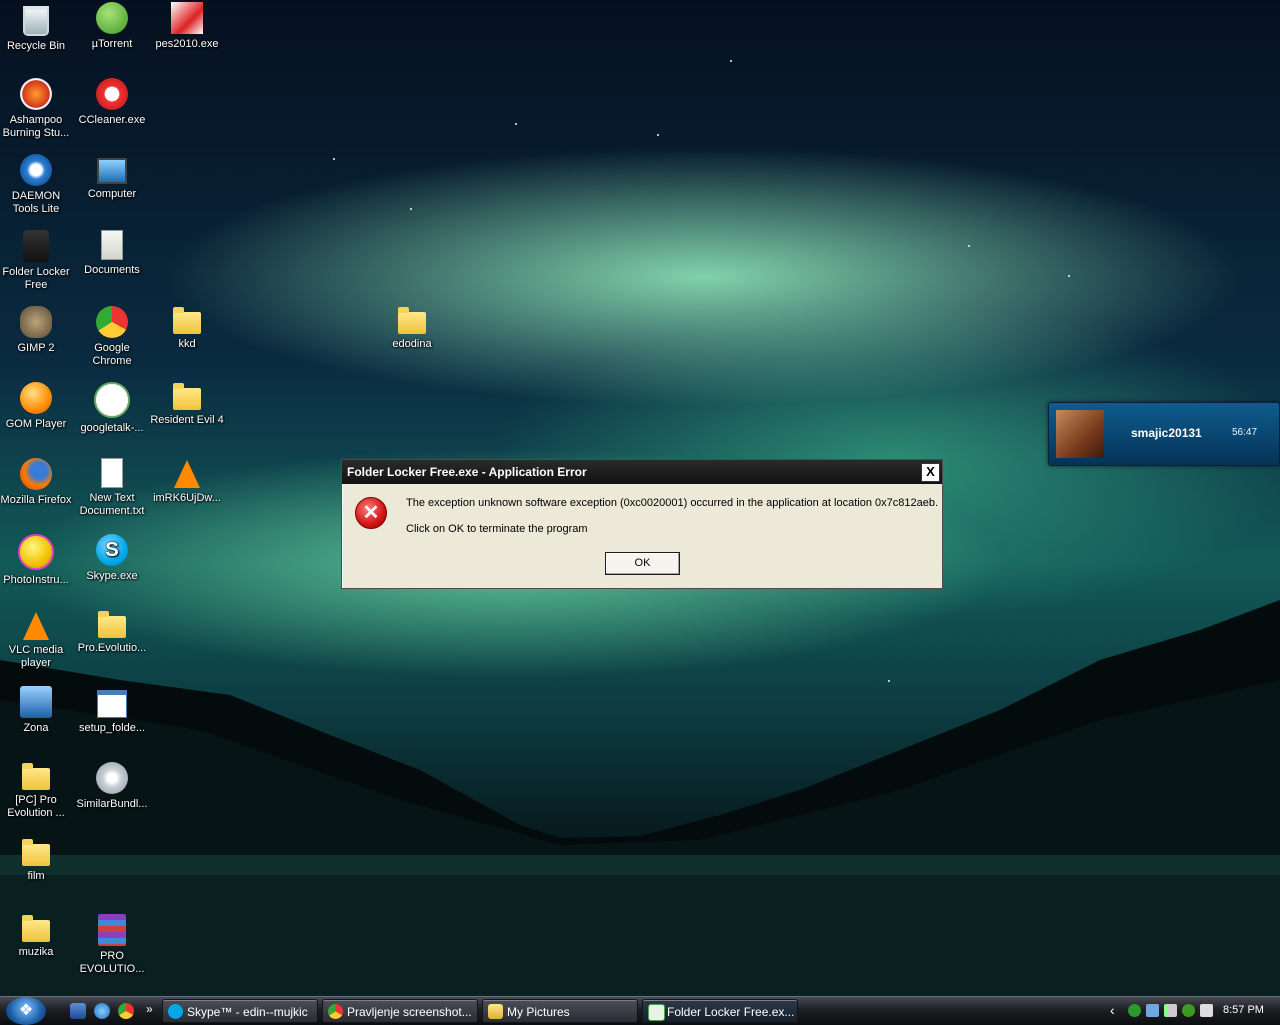  What do you see at coordinates (1080, 434) in the screenshot?
I see `avatar` at bounding box center [1080, 434].